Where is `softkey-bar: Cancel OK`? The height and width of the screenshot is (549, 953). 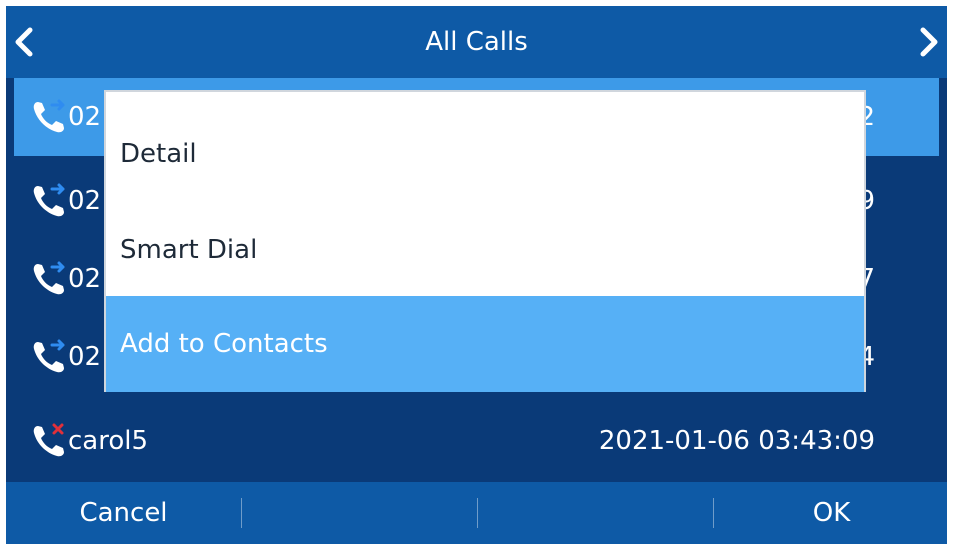 softkey-bar: Cancel OK is located at coordinates (476, 513).